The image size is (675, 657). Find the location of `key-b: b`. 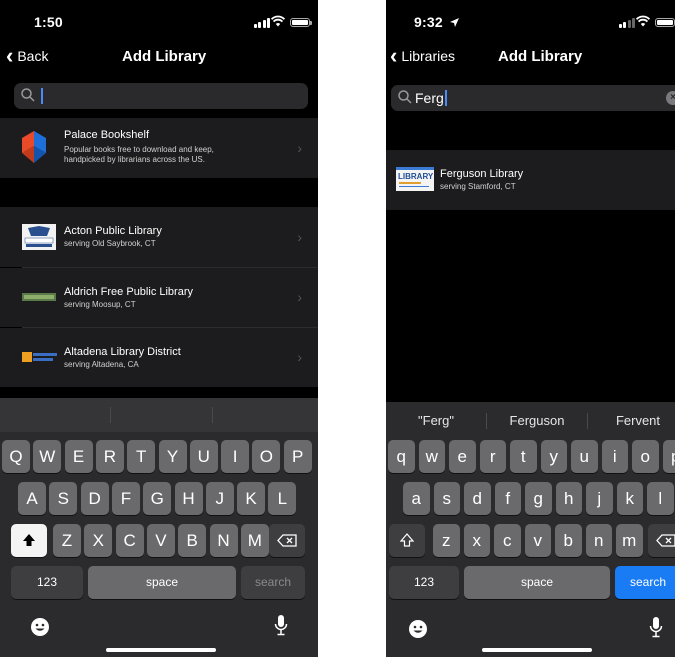

key-b: b is located at coordinates (568, 540).